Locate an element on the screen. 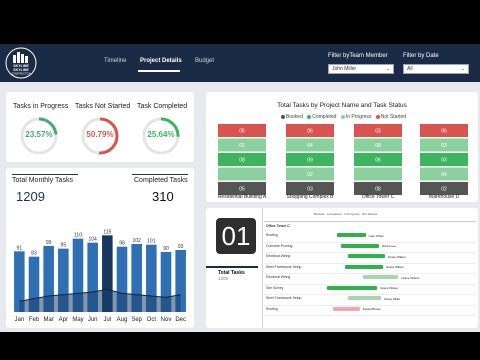 This screenshot has height=360, width=480. filter-team-member-select: John Miller ⌄ is located at coordinates (361, 69).